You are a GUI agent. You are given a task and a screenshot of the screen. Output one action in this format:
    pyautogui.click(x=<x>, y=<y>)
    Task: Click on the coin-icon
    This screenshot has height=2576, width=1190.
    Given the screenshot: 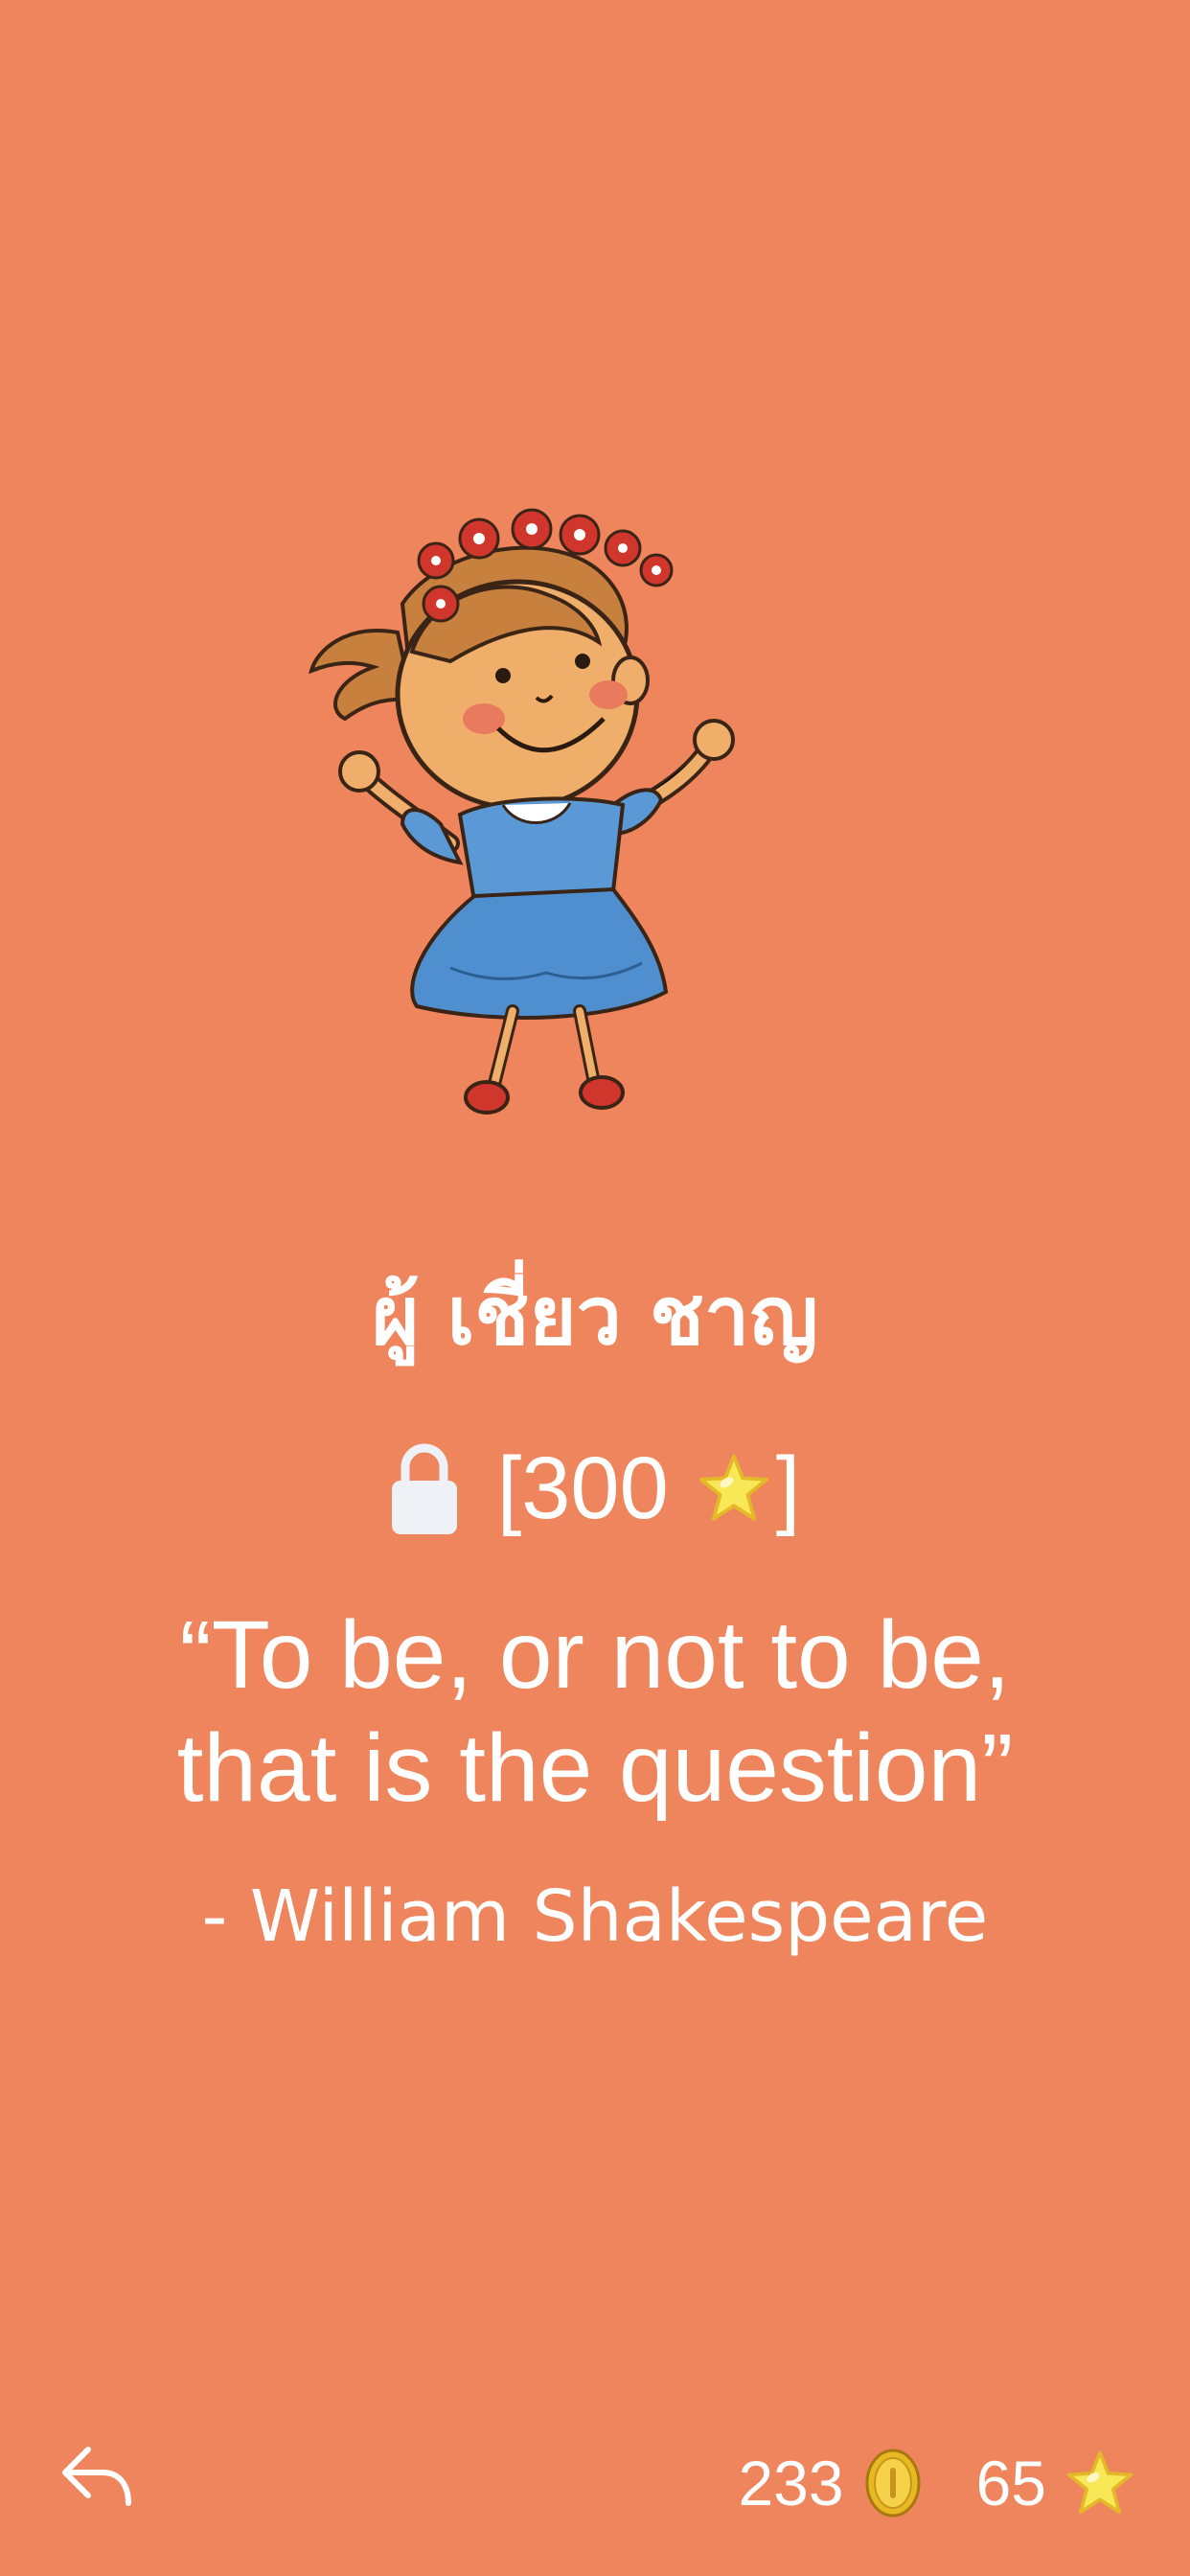 What is the action you would take?
    pyautogui.click(x=893, y=2483)
    